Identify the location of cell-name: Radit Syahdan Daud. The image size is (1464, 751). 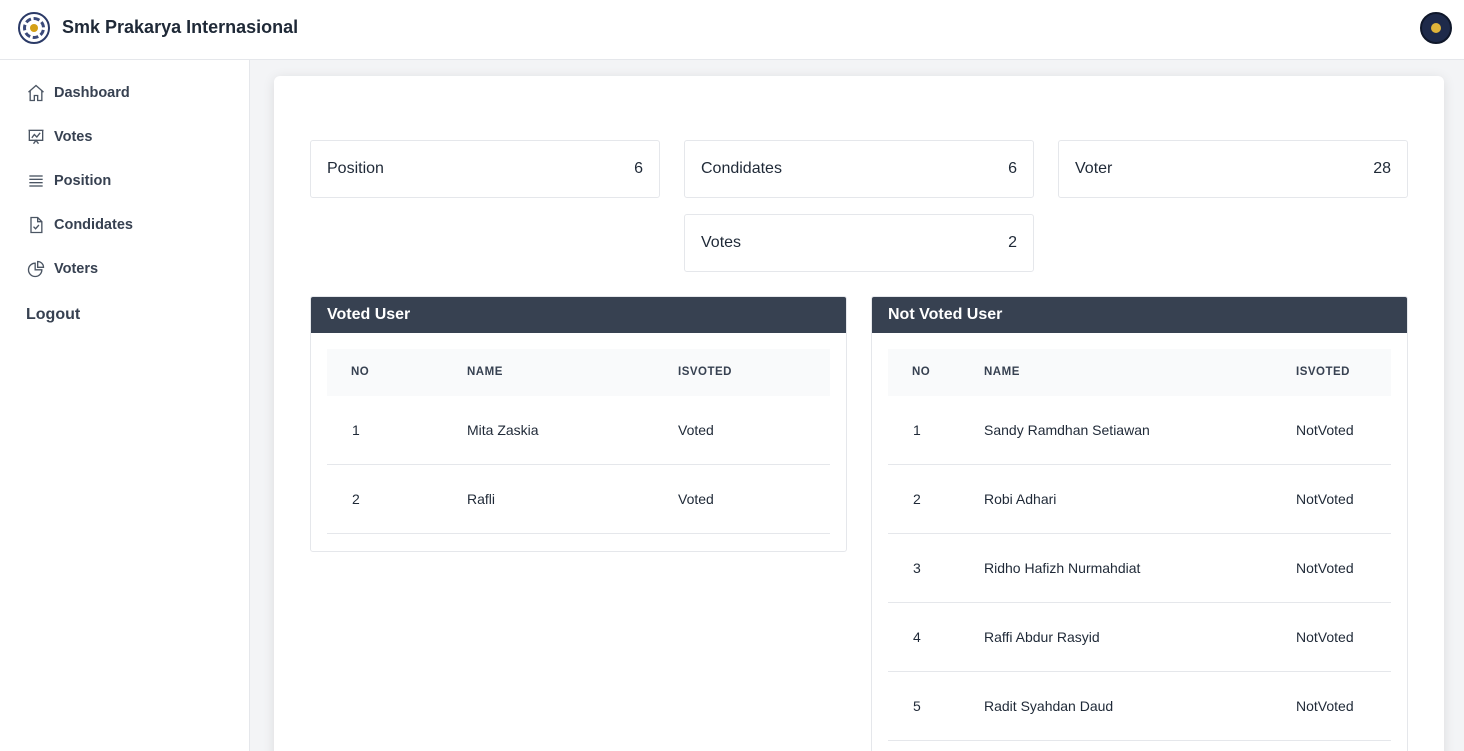
(1049, 706).